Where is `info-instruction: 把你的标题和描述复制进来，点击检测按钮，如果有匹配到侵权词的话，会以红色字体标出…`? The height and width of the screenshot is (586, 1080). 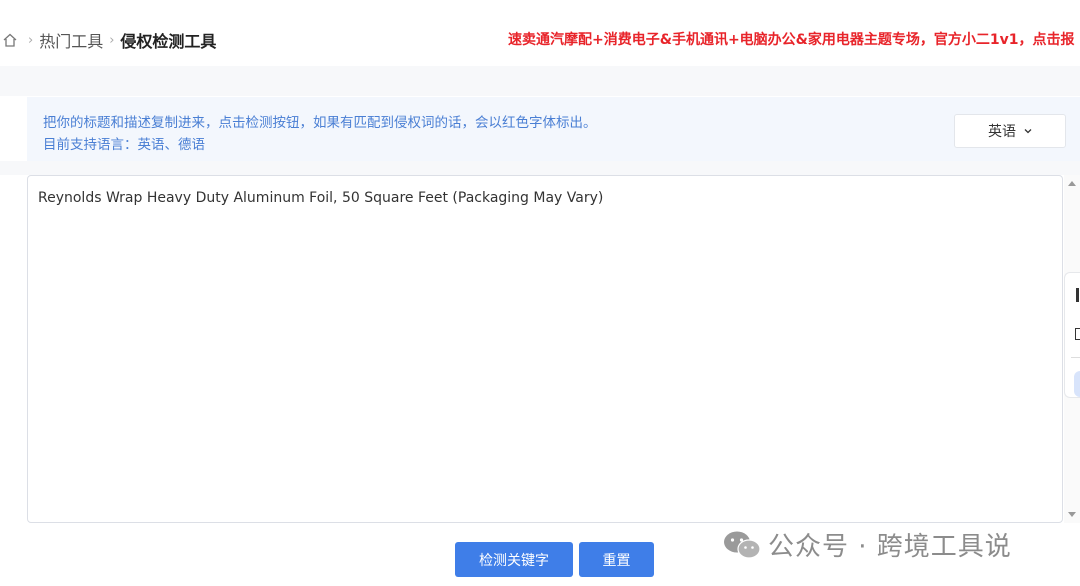 info-instruction: 把你的标题和描述复制进来，点击检测按钮，如果有匹配到侵权词的话，会以红色字体标出… is located at coordinates (320, 123).